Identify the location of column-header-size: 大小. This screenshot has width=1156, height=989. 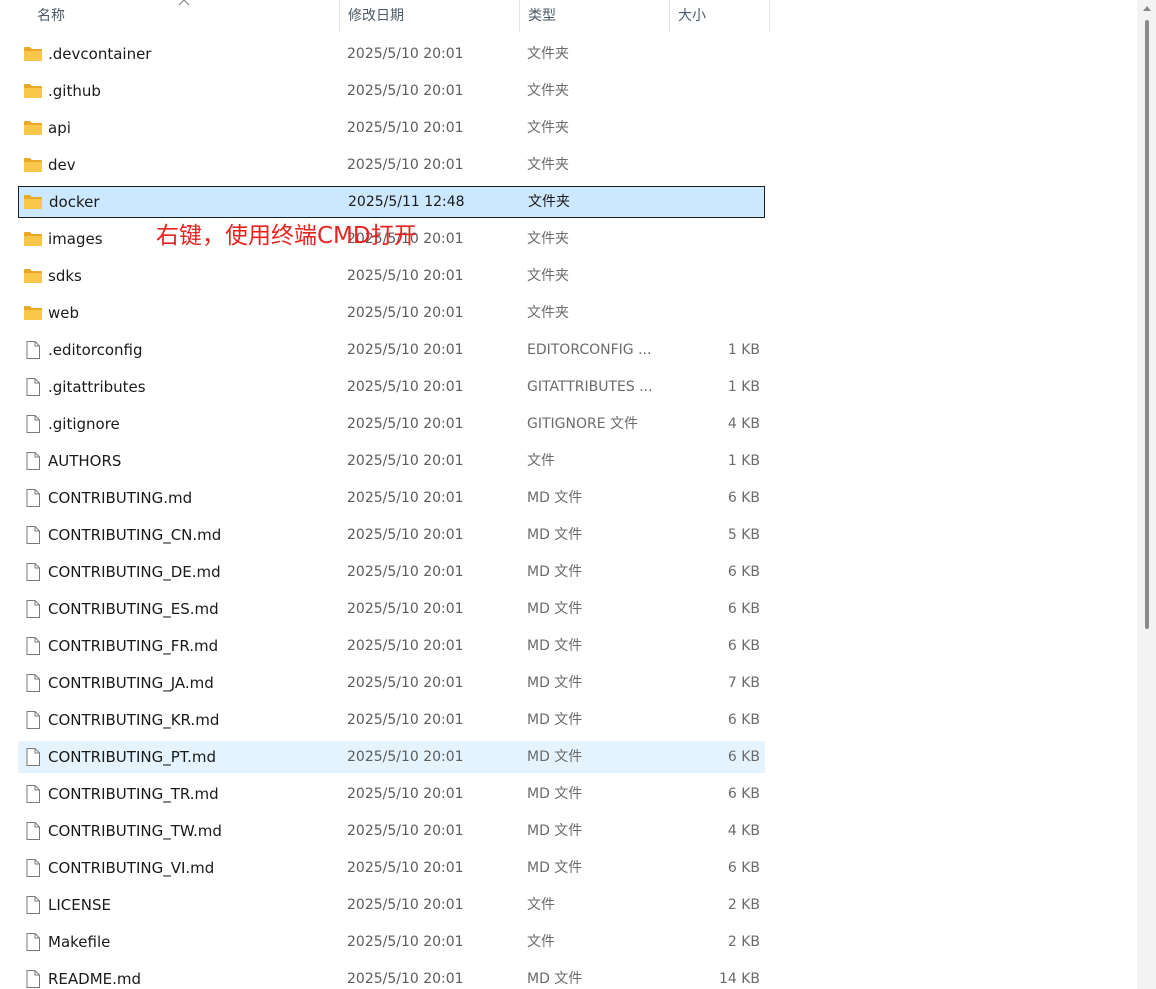
(720, 16).